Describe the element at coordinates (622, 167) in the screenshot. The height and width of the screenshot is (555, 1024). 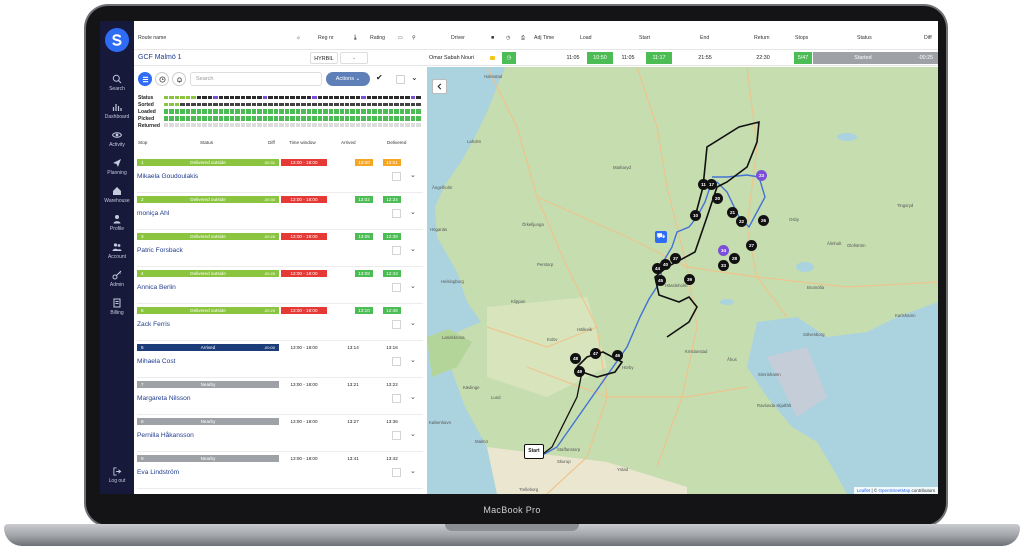
I see `map-place-label: Markaryd` at that location.